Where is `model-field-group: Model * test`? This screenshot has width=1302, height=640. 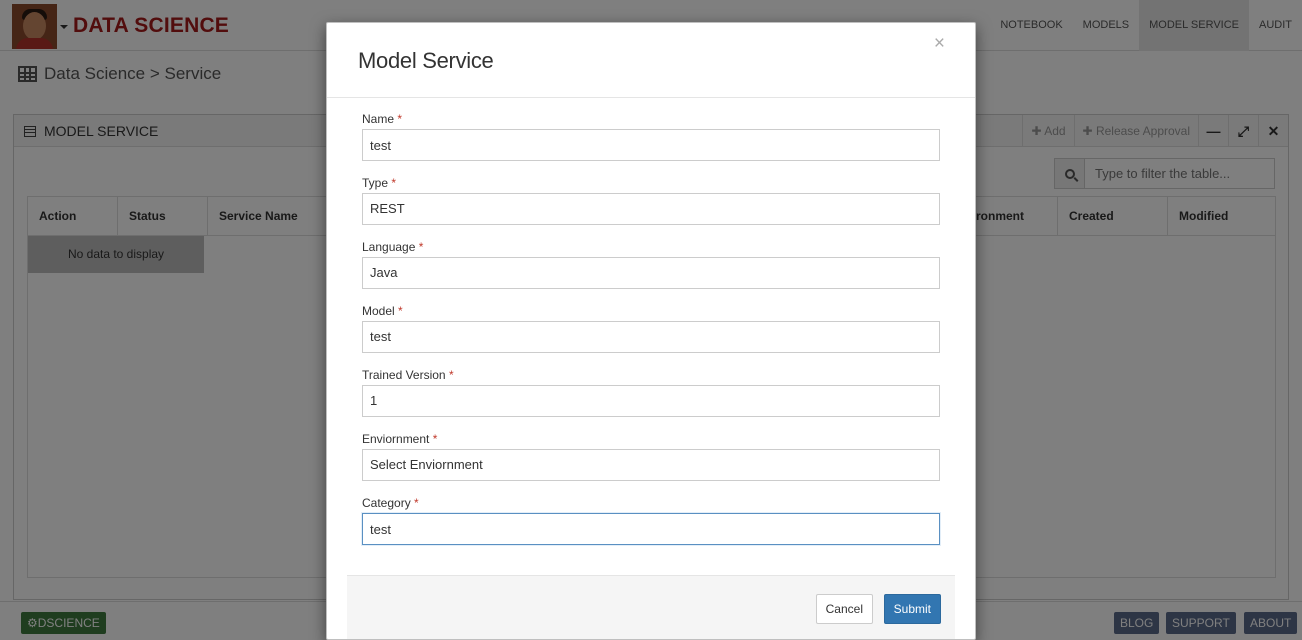
model-field-group: Model * test is located at coordinates (651, 336).